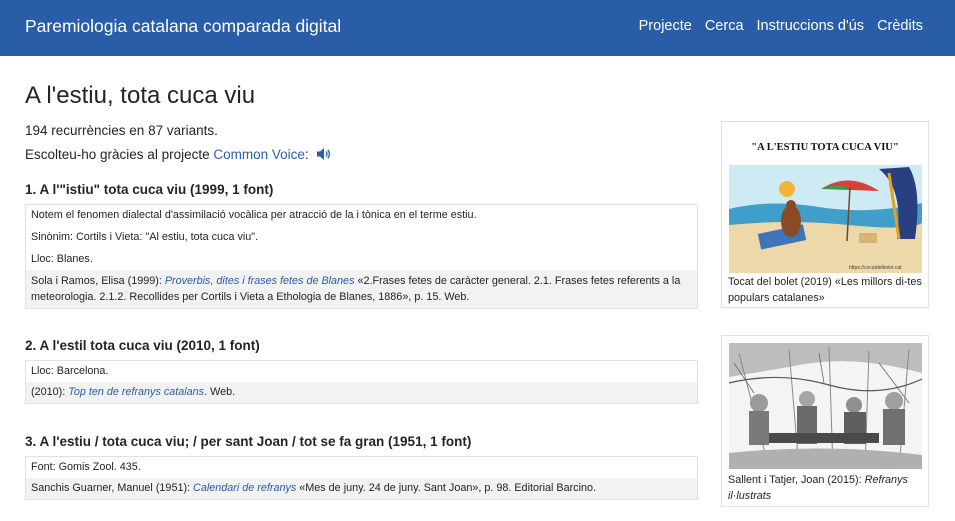  Describe the element at coordinates (796, 480) in the screenshot. I see `caption-author: Sallent i Tatjer, Joan (2015):` at that location.